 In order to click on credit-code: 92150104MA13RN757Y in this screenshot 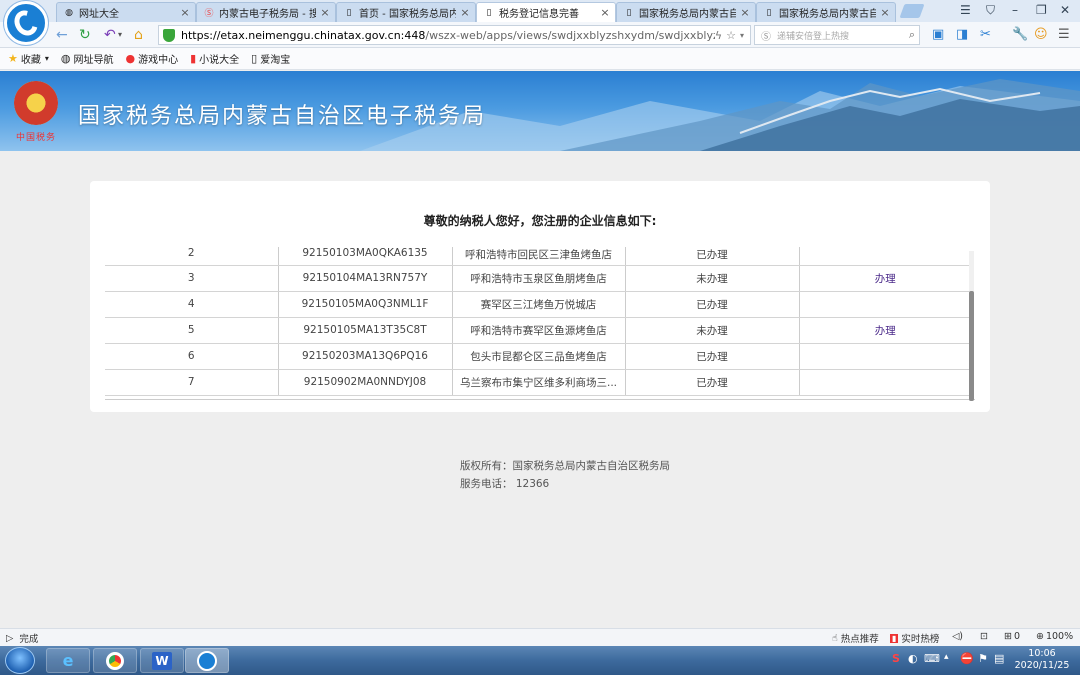, I will do `click(365, 278)`.